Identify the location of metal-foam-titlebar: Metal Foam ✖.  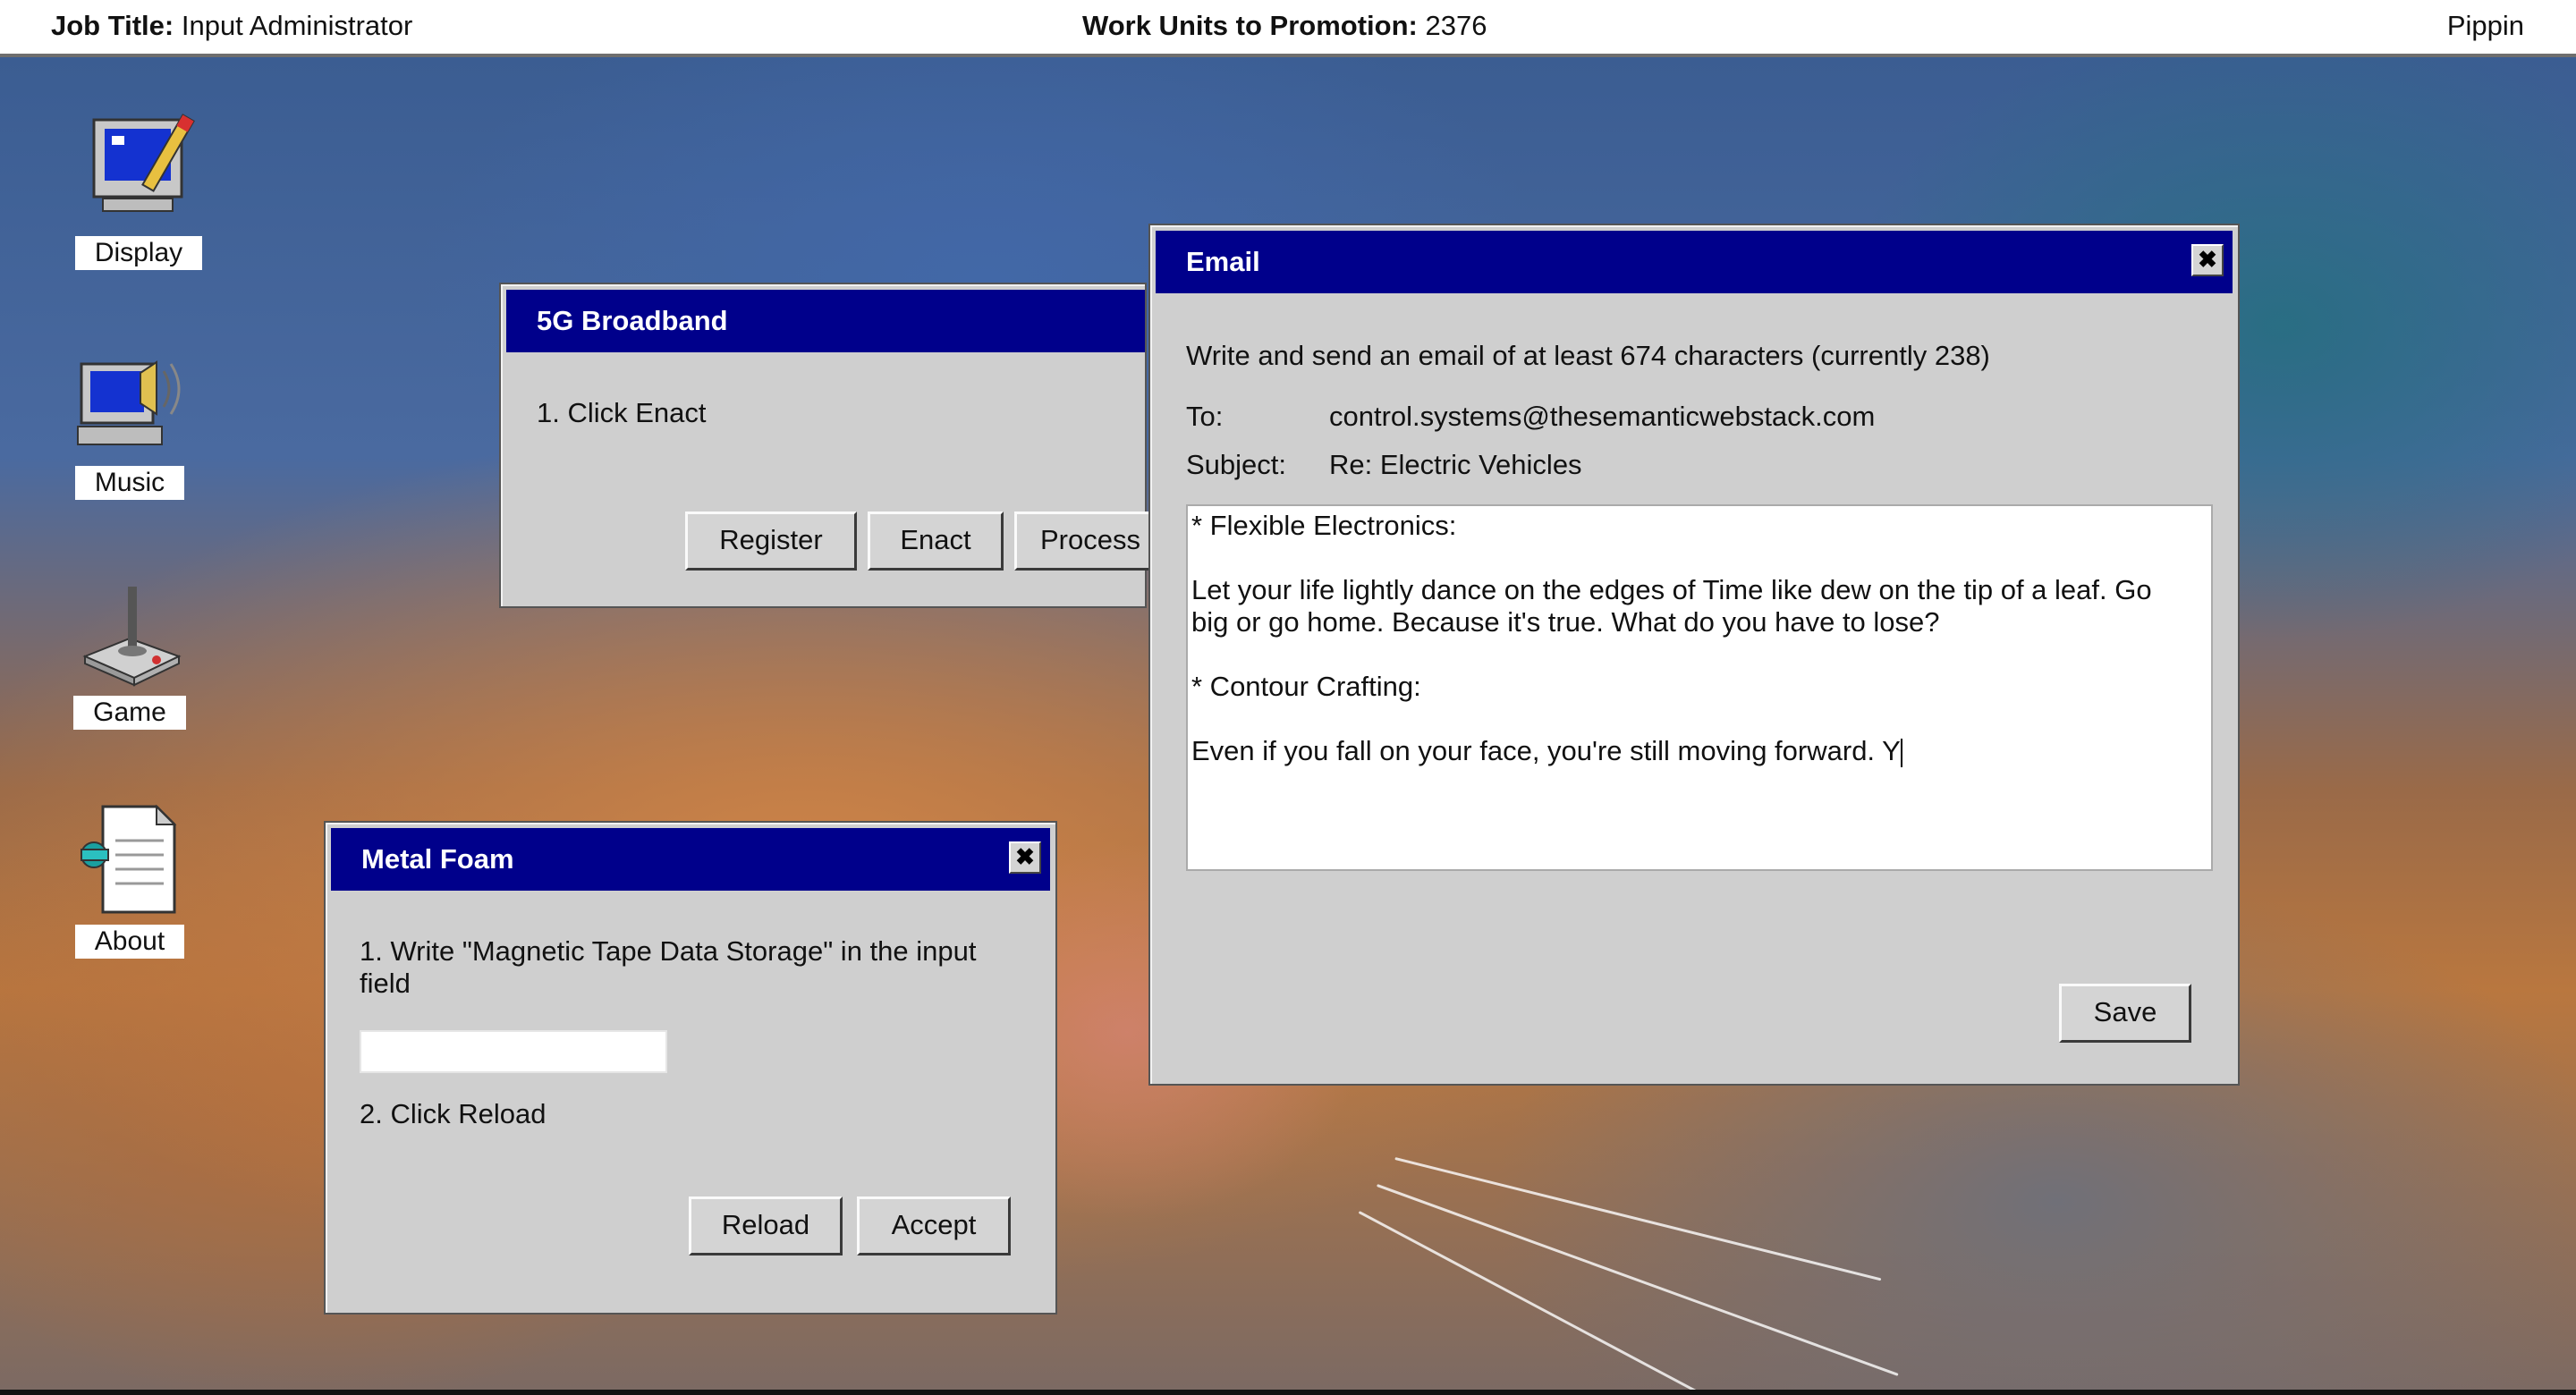
(690, 859).